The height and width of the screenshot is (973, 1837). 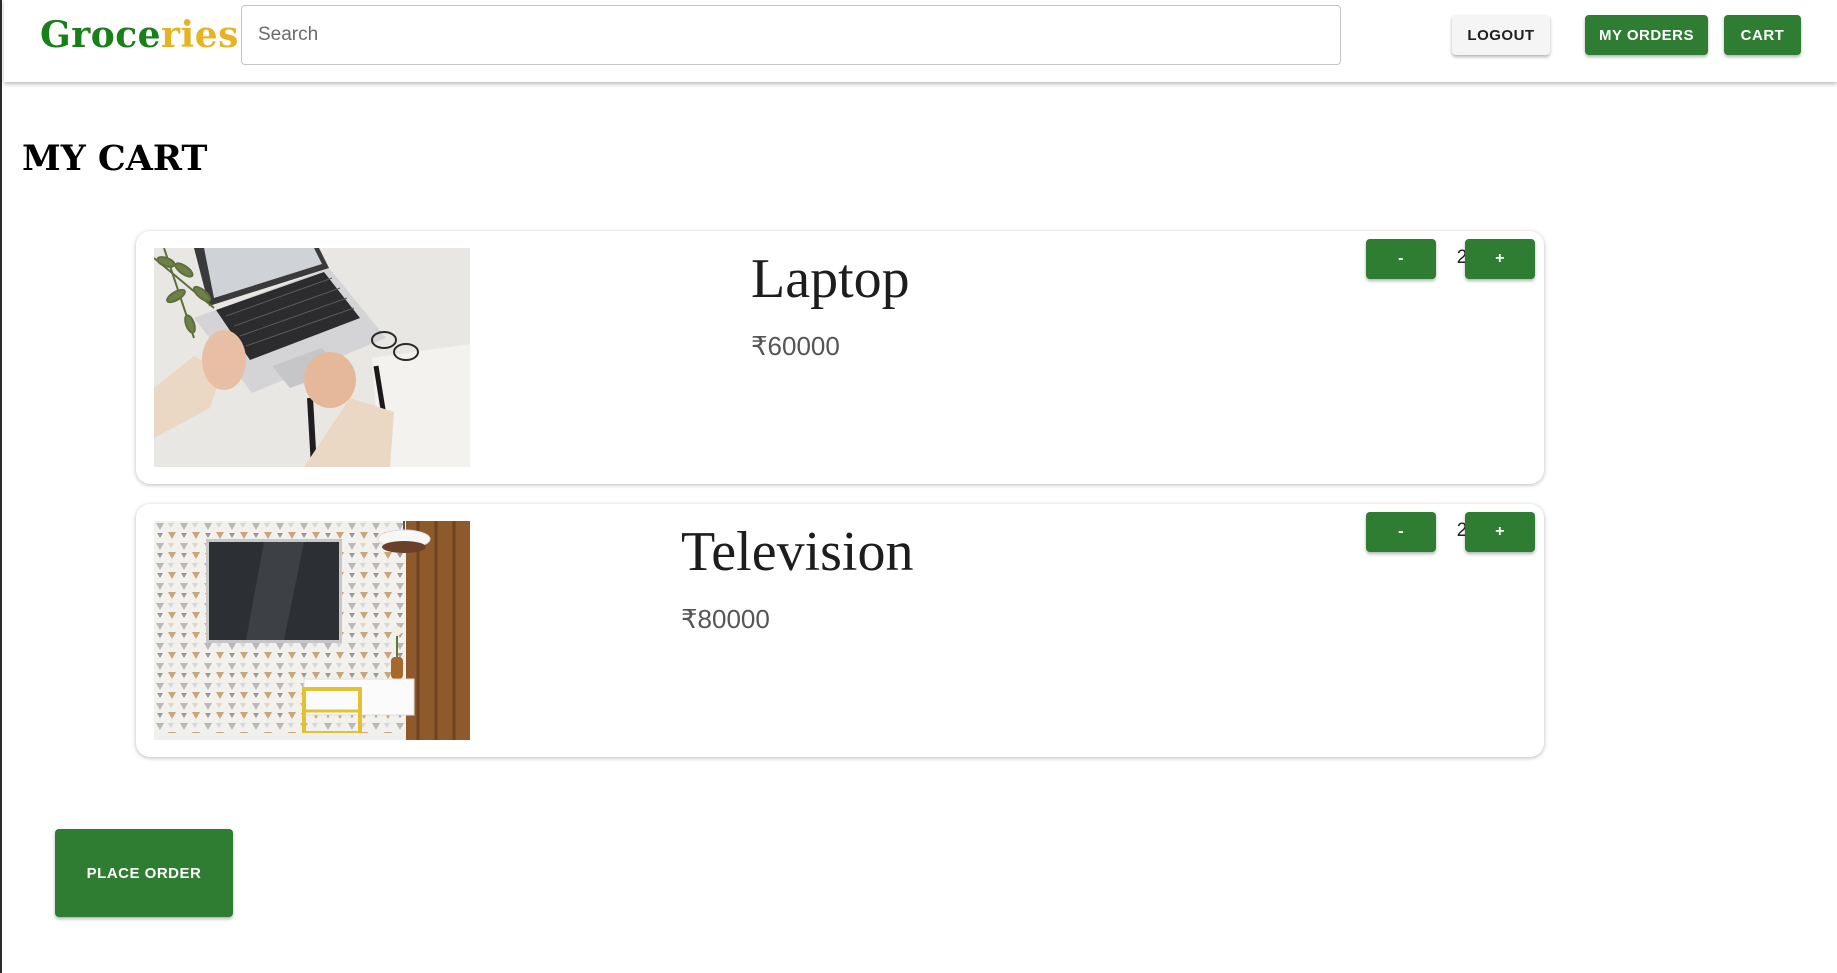 What do you see at coordinates (144, 873) in the screenshot?
I see `place-order-button: PLACE ORDER` at bounding box center [144, 873].